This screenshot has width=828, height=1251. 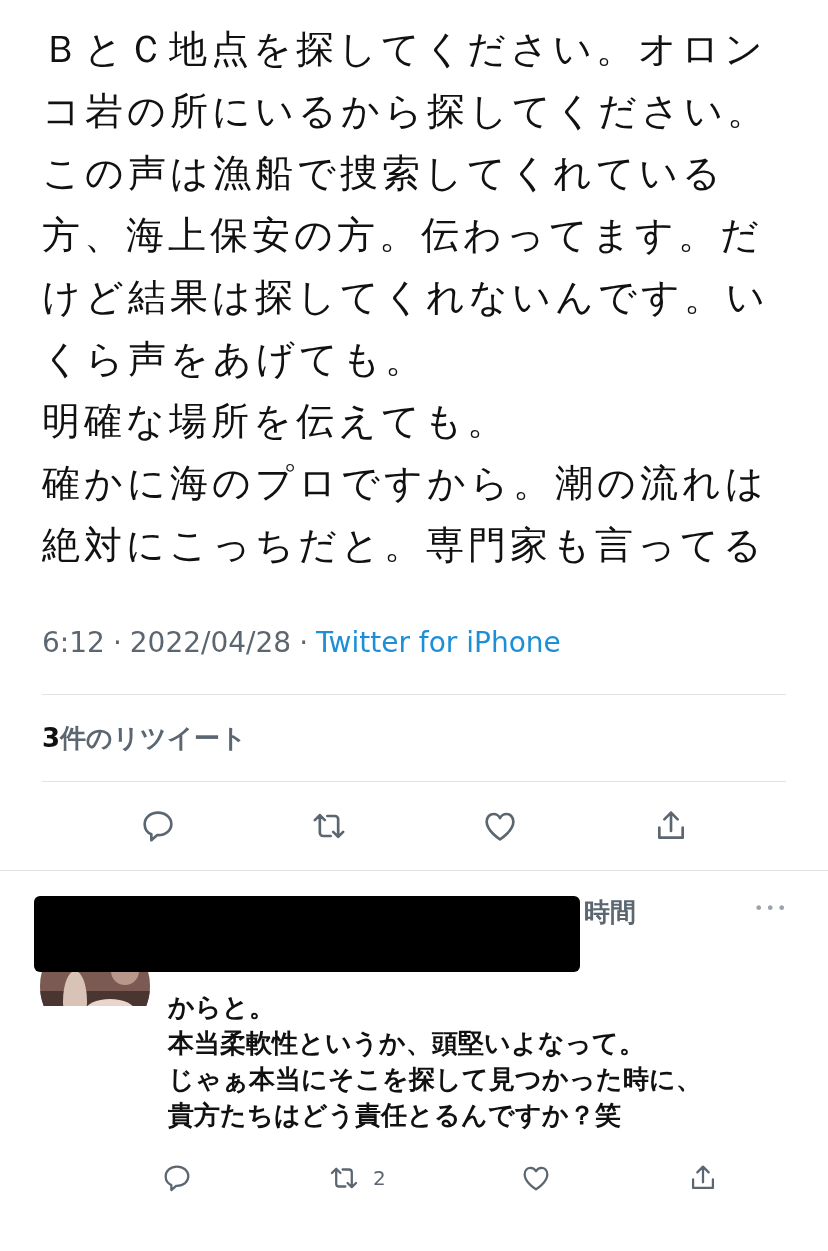 What do you see at coordinates (406, 111) in the screenshot?
I see `tweet-text-line: コ岩の所にいるから探してください。` at bounding box center [406, 111].